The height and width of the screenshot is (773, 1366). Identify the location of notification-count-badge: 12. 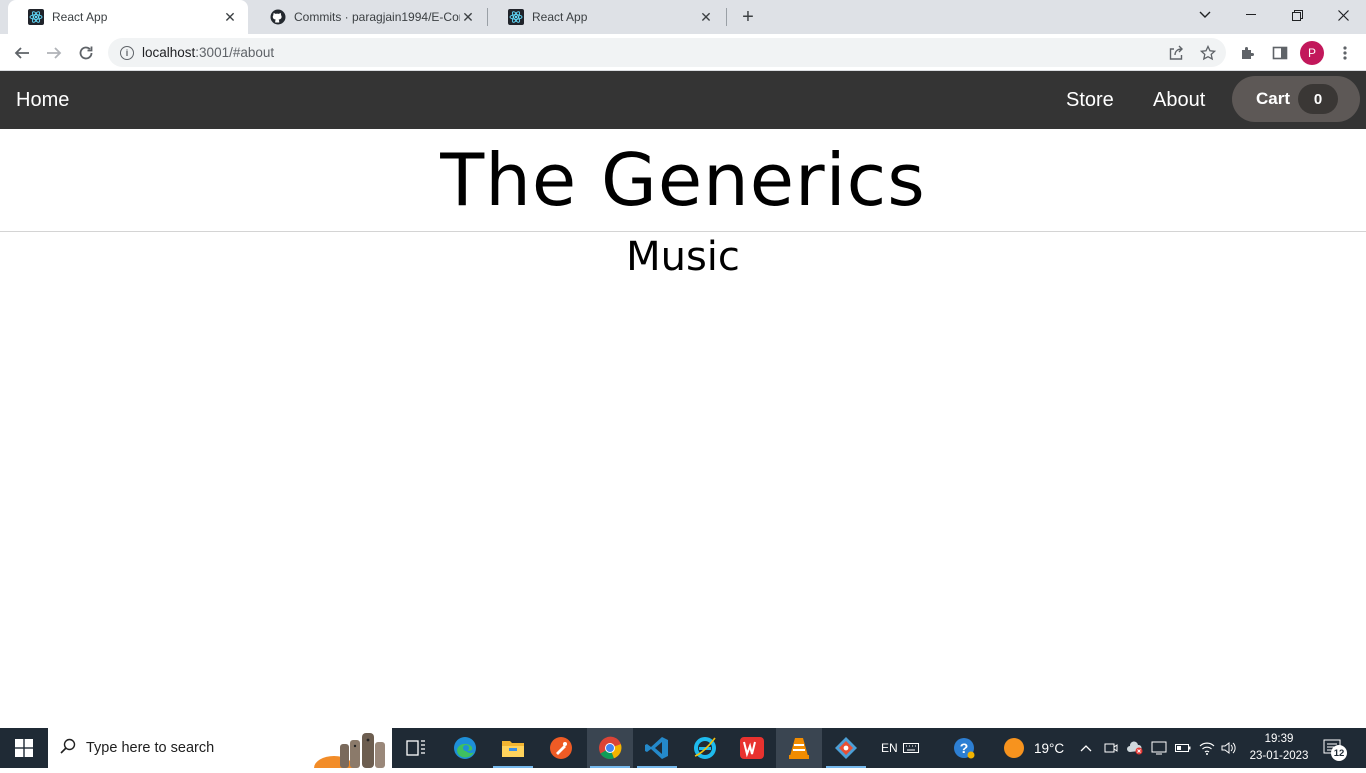
(1339, 753).